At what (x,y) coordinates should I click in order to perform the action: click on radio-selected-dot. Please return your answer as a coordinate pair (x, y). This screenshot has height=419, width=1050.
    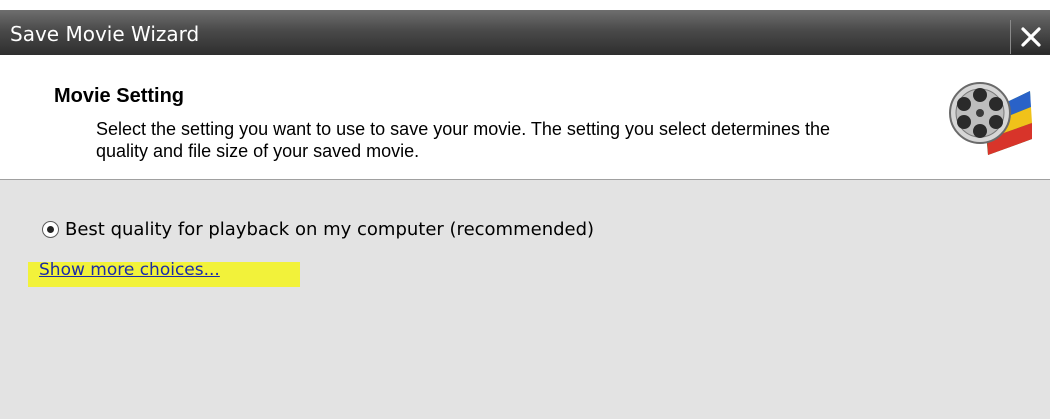
    Looking at the image, I should click on (50, 229).